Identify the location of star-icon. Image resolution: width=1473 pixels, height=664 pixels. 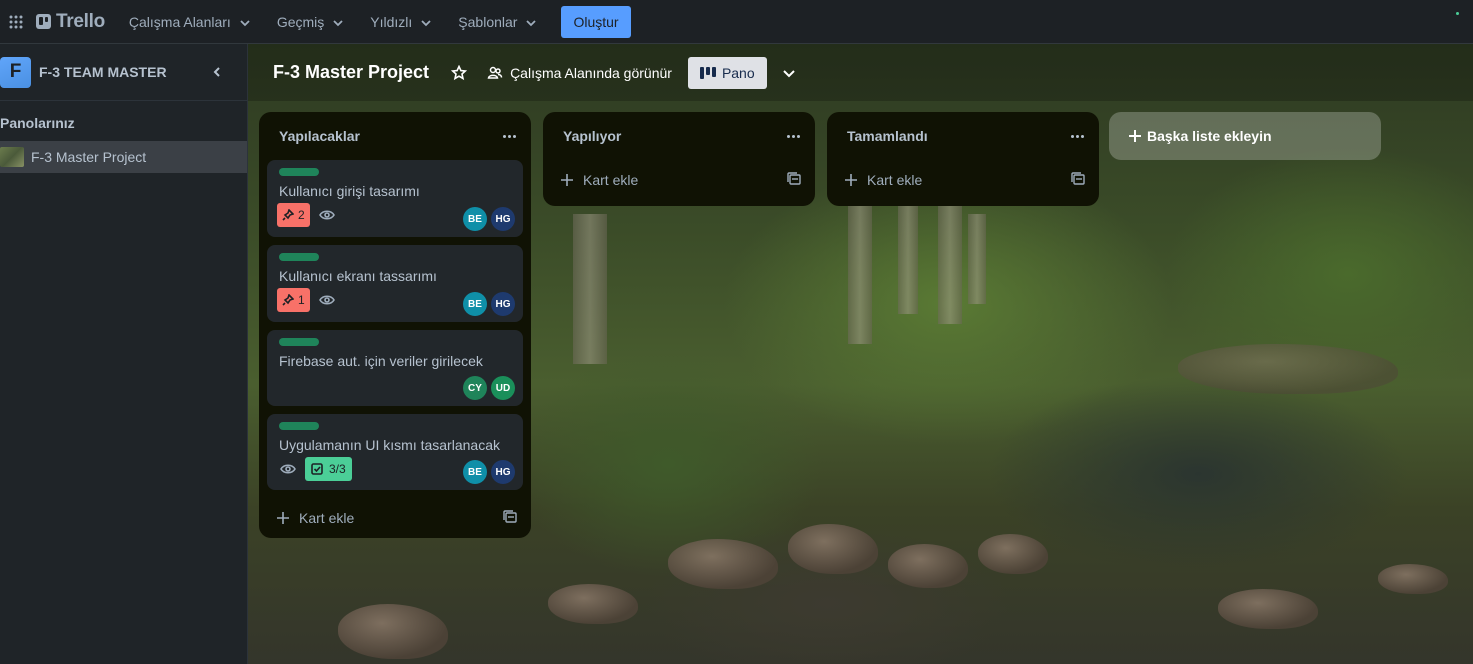
(459, 73).